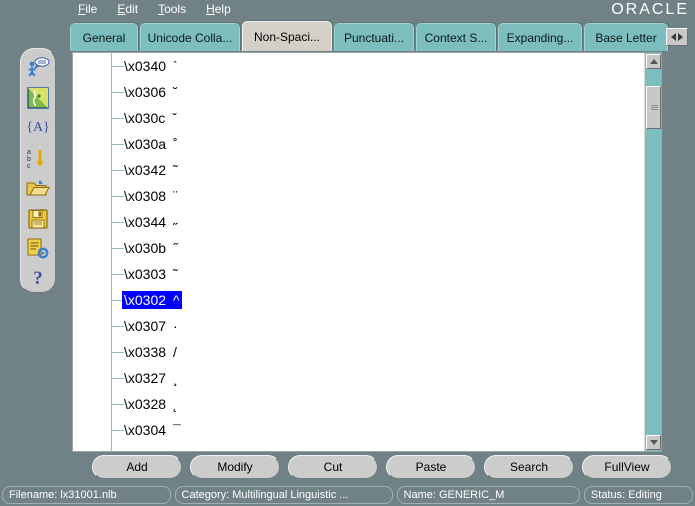 Image resolution: width=695 pixels, height=506 pixels. I want to click on list-item: \x0328 ˛, so click(358, 404).